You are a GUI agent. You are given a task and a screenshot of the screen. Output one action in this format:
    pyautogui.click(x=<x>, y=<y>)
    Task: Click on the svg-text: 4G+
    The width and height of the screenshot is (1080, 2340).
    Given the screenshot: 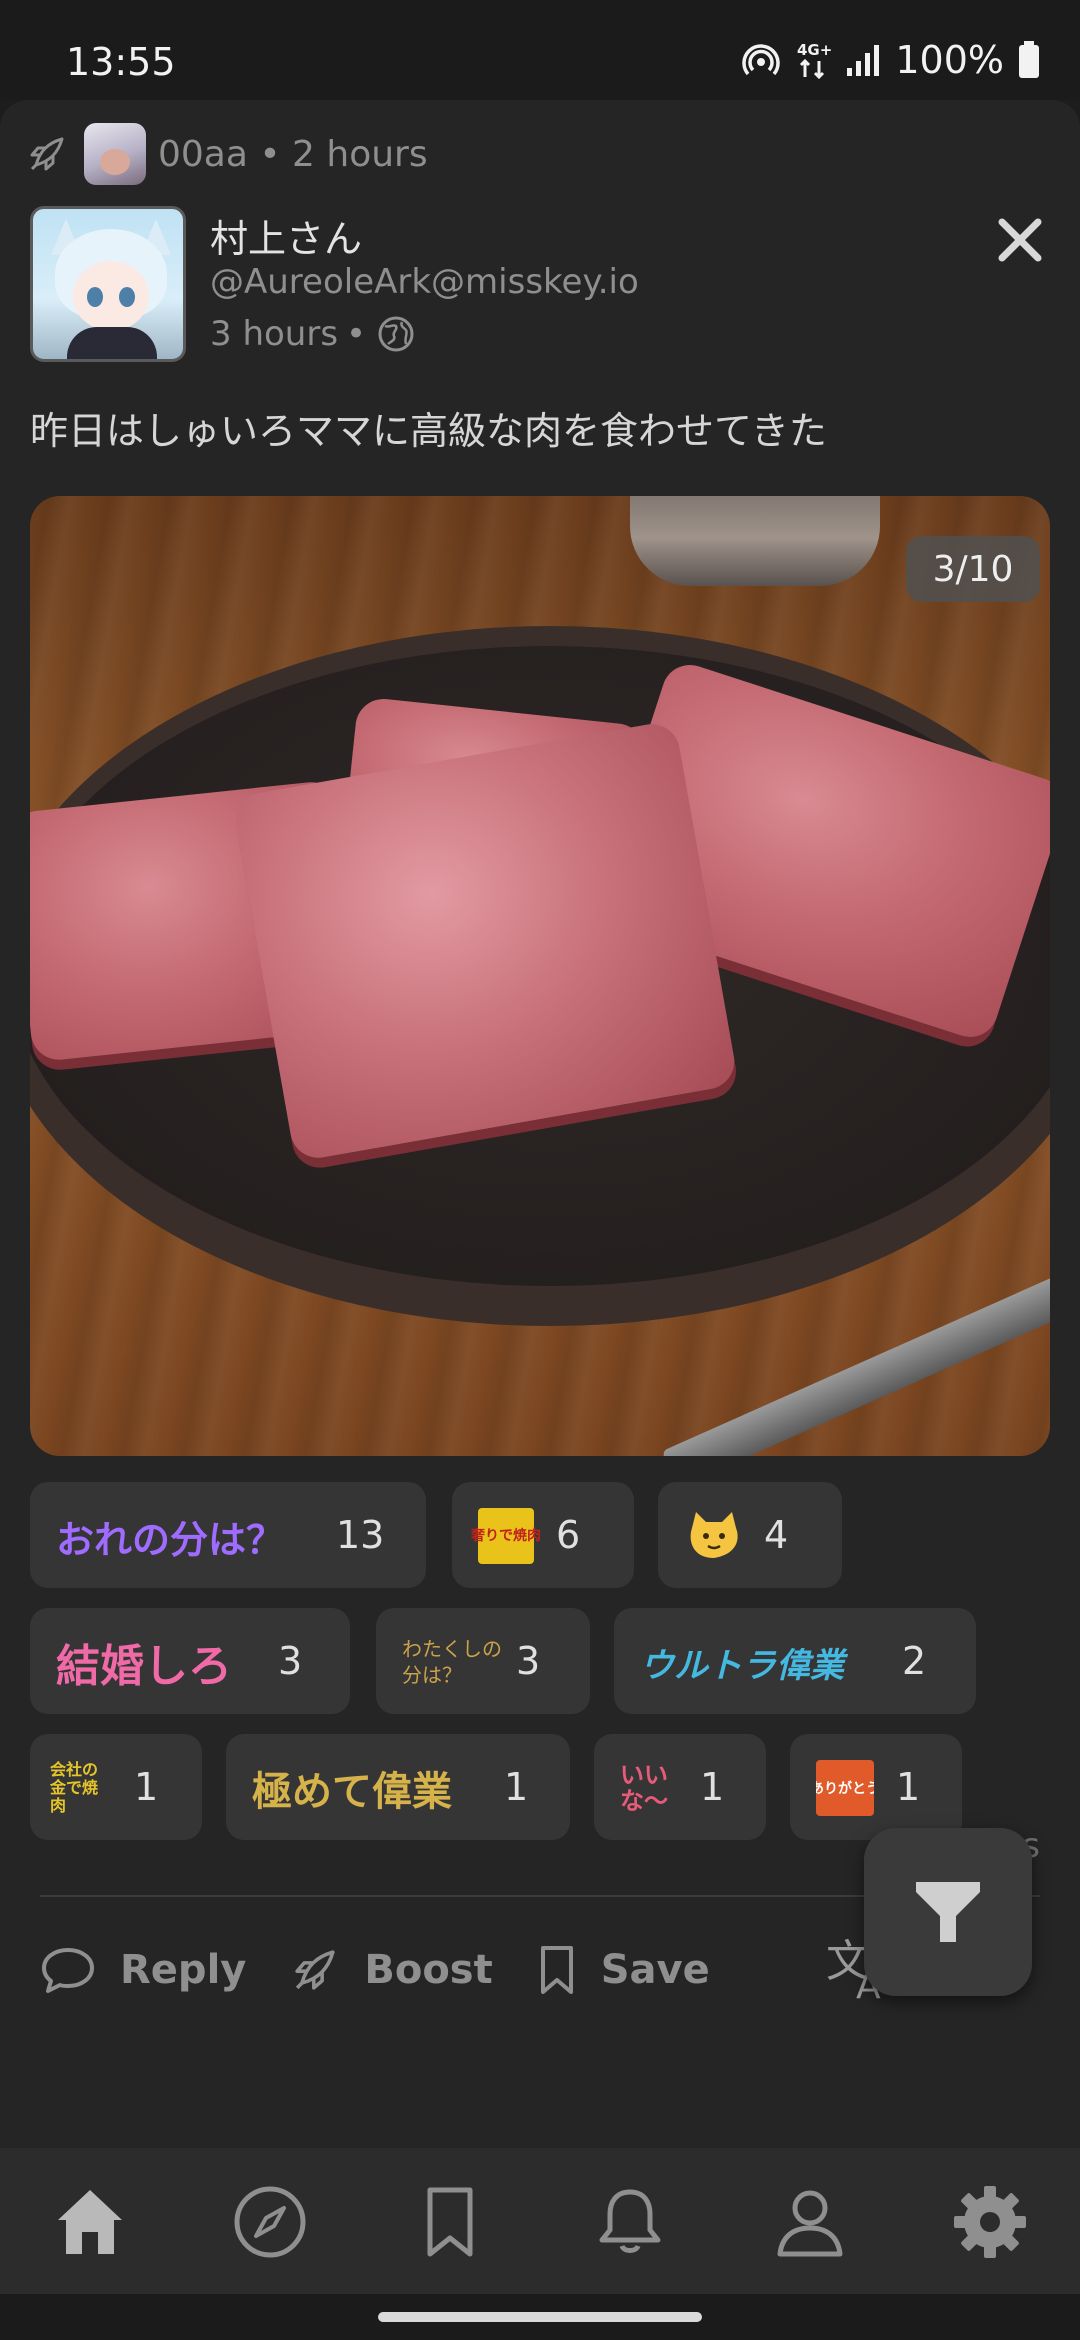 What is the action you would take?
    pyautogui.click(x=814, y=50)
    